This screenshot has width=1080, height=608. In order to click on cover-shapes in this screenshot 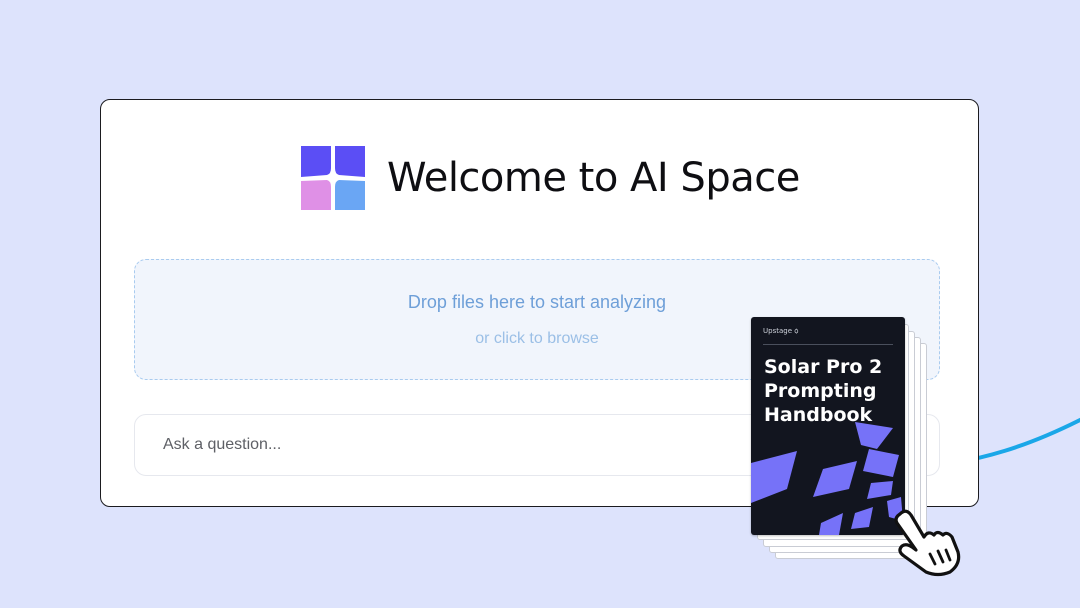, I will do `click(827, 478)`.